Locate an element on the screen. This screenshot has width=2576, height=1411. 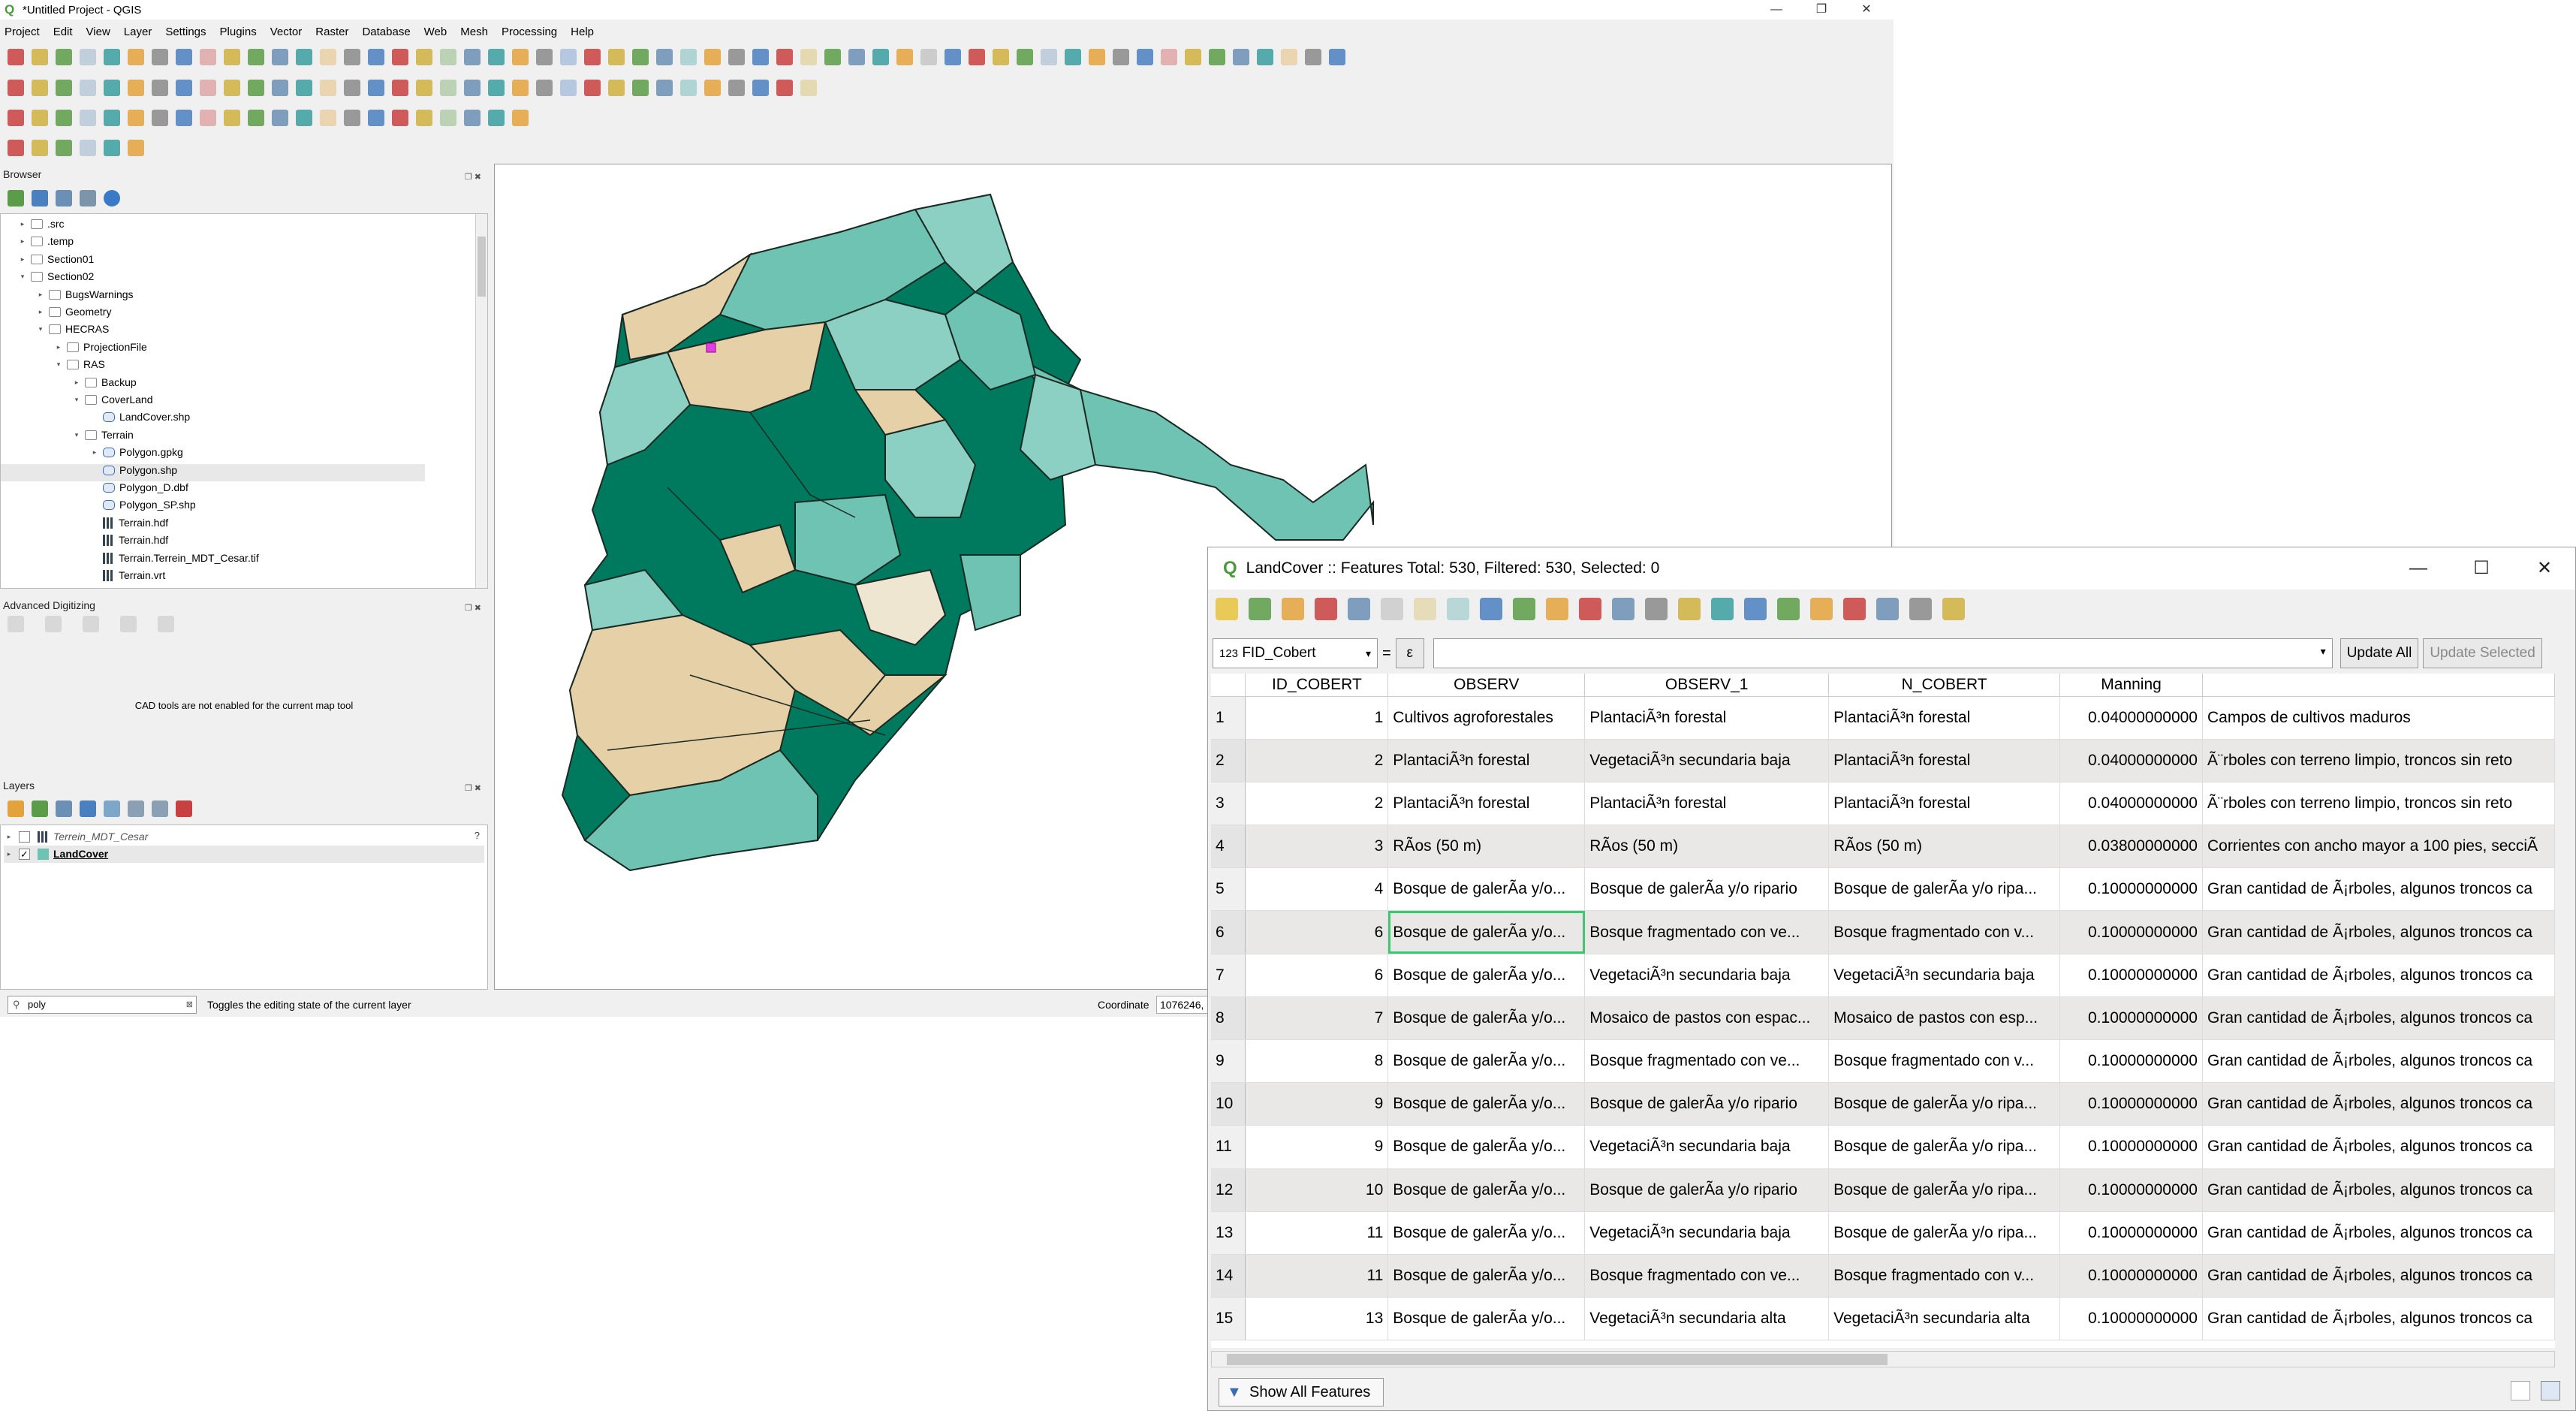
row-number: 9 is located at coordinates (1228, 1061).